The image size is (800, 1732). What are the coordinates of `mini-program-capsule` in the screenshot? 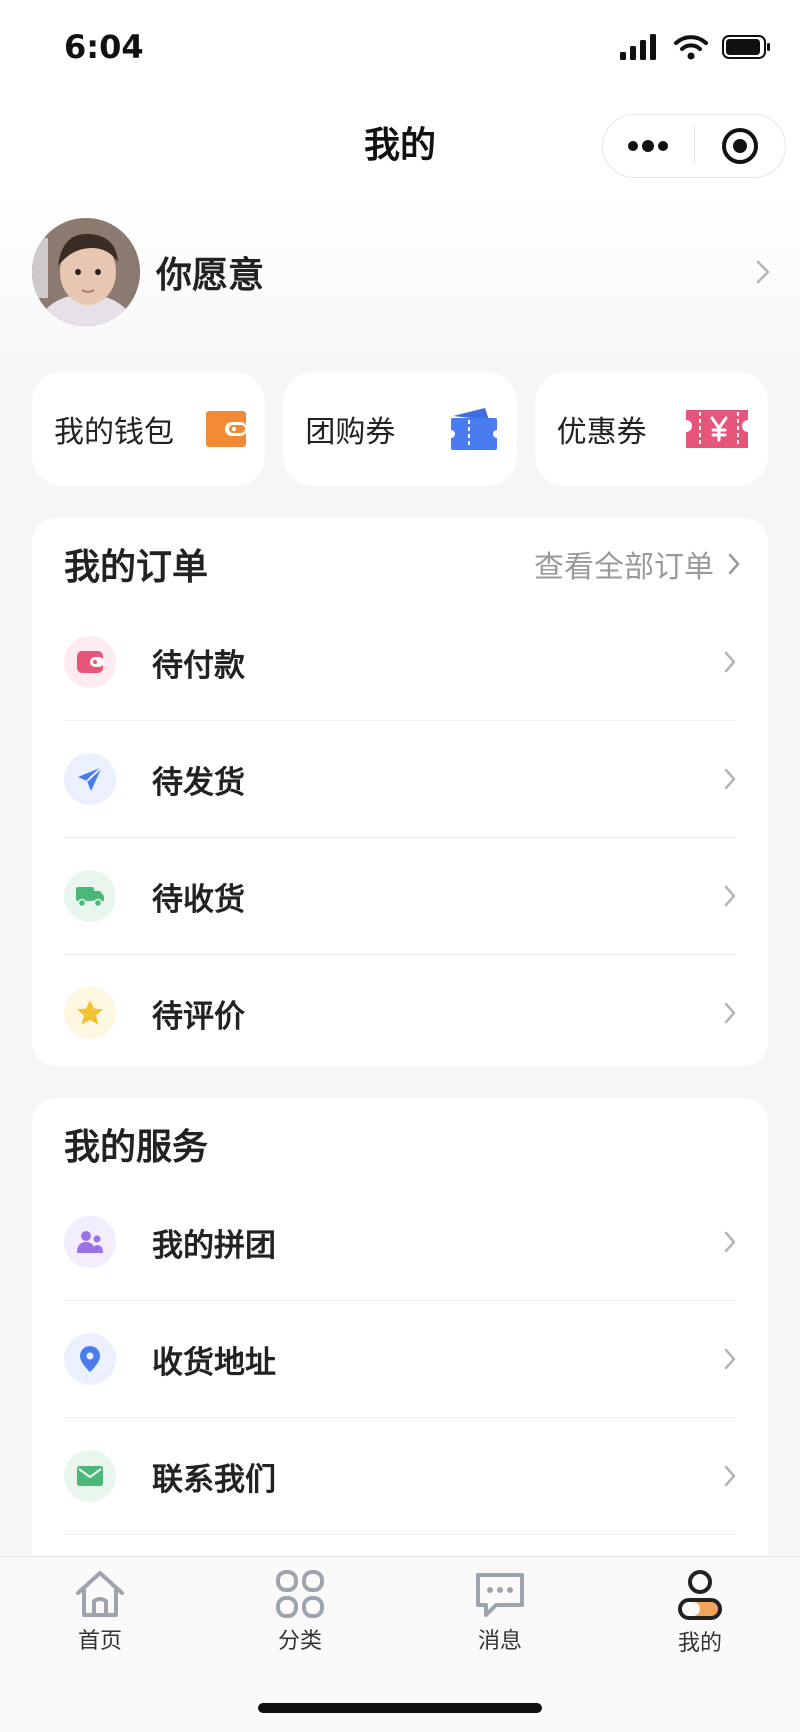 It's located at (694, 146).